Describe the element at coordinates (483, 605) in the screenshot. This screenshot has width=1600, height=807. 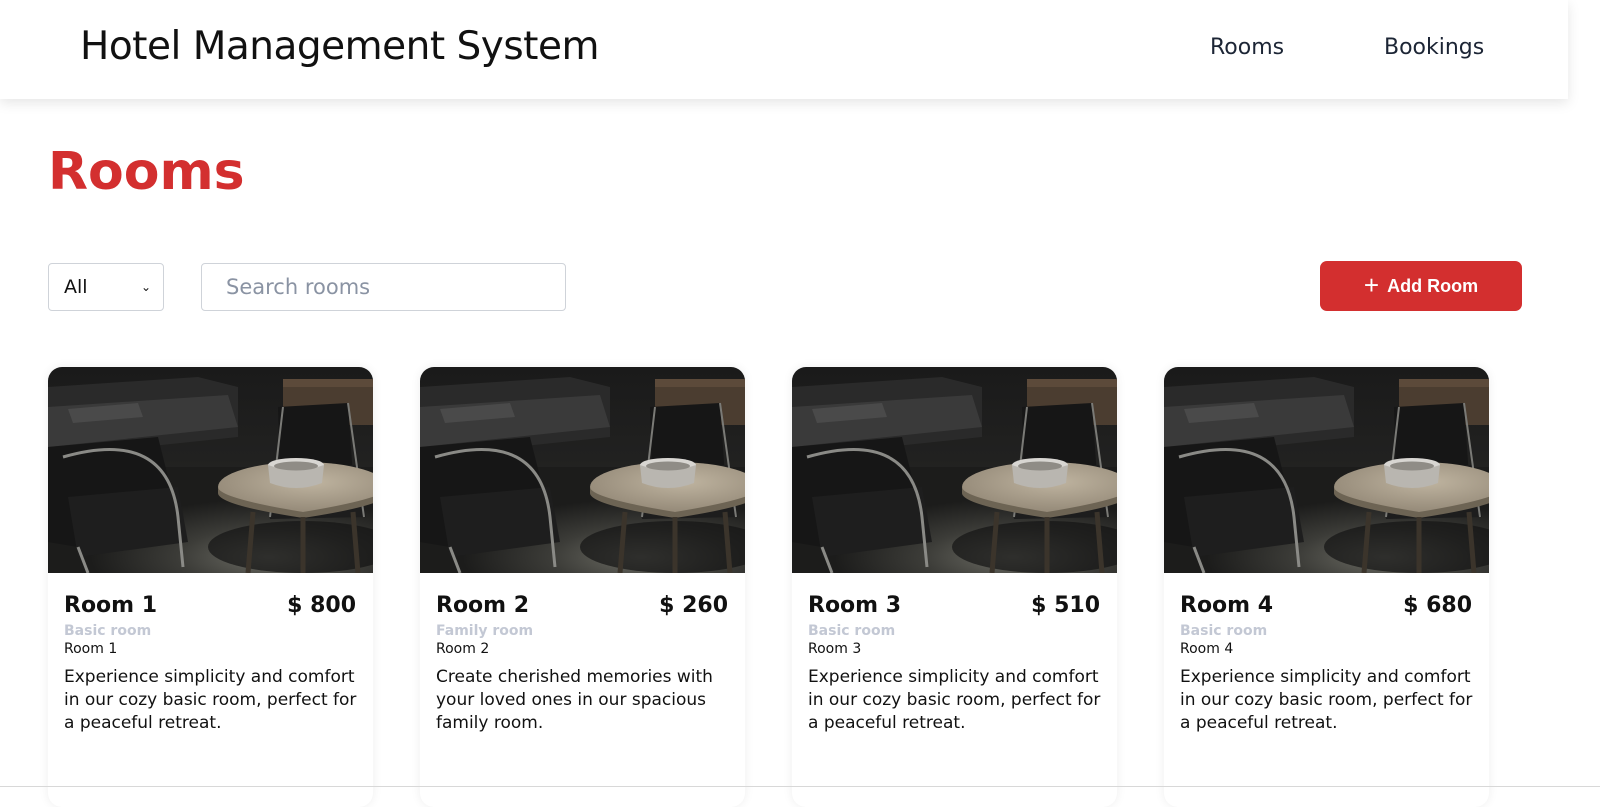
I see `room-name: Room 2` at that location.